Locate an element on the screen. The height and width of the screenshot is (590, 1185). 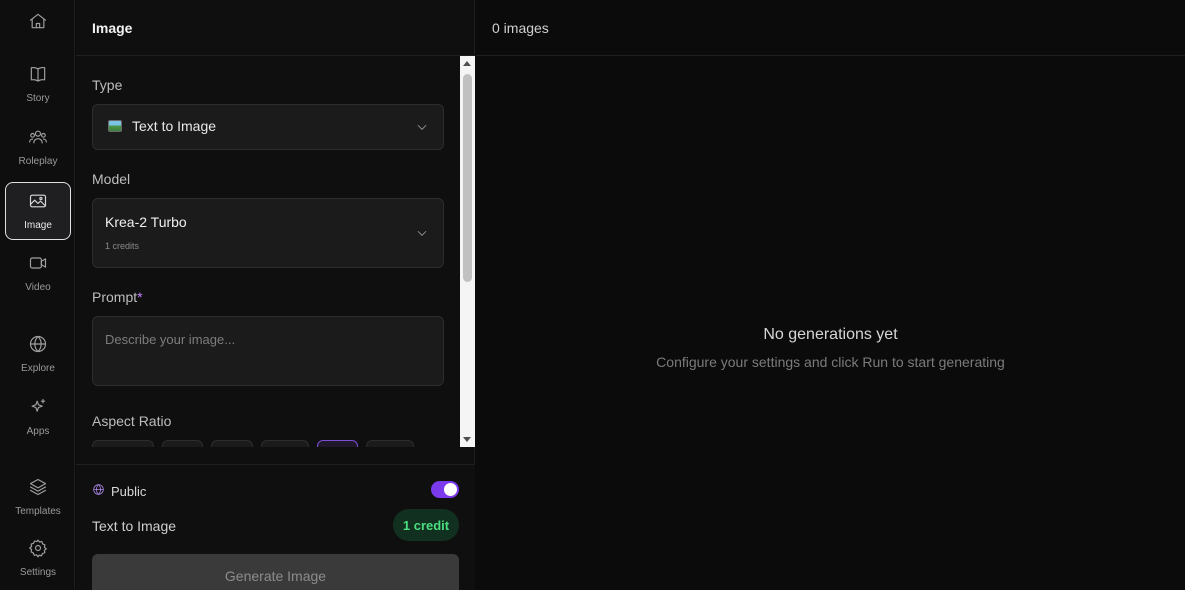
video-icon is located at coordinates (38, 265).